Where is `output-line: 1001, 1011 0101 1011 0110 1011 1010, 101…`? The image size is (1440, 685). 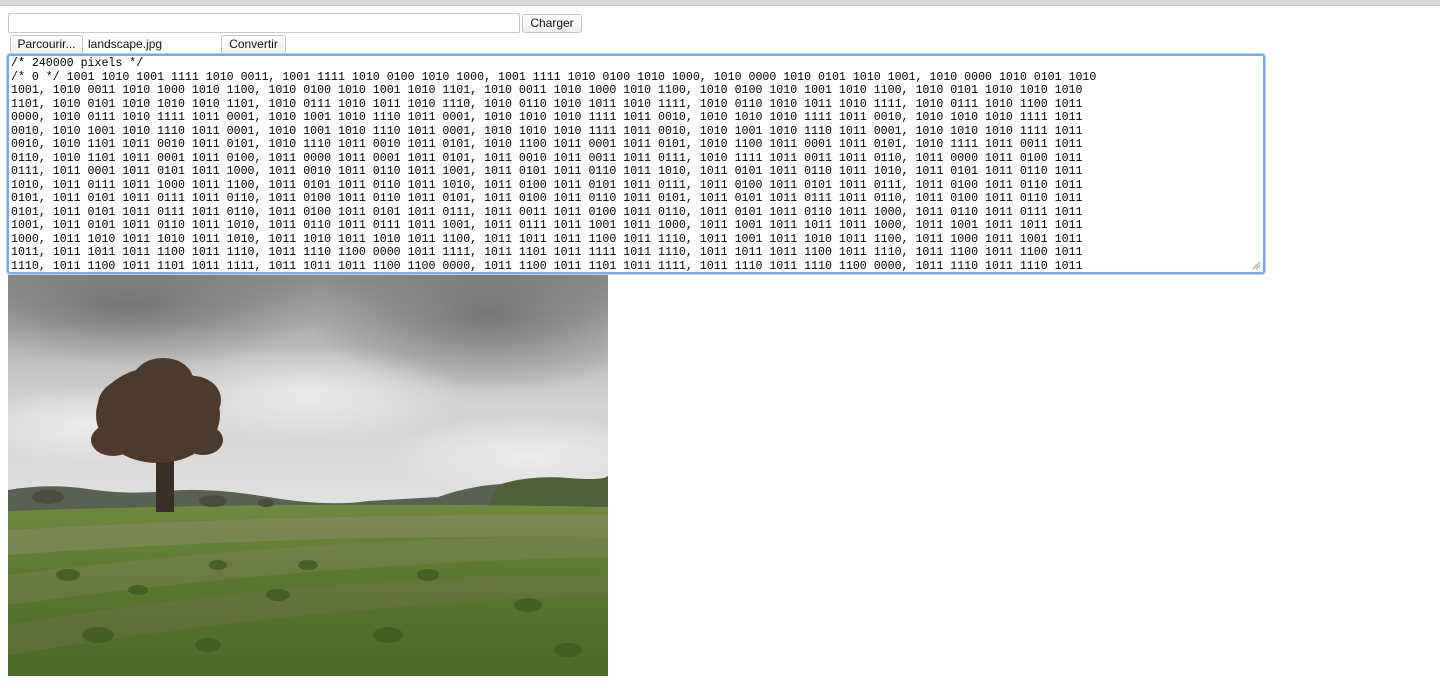
output-line: 1001, 1011 0101 1011 0110 1011 1010, 101… is located at coordinates (547, 225).